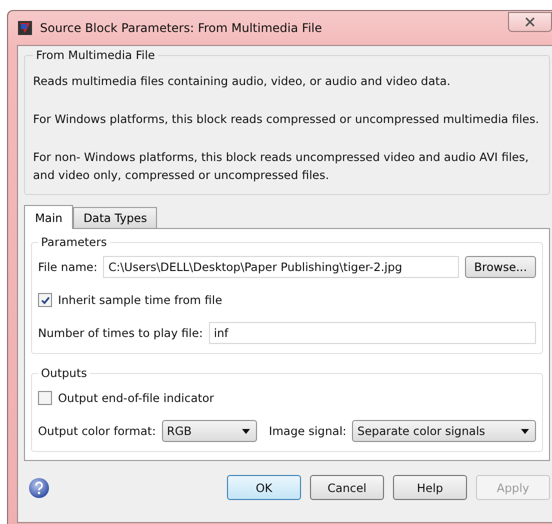  What do you see at coordinates (39, 487) in the screenshot?
I see `help-icon` at bounding box center [39, 487].